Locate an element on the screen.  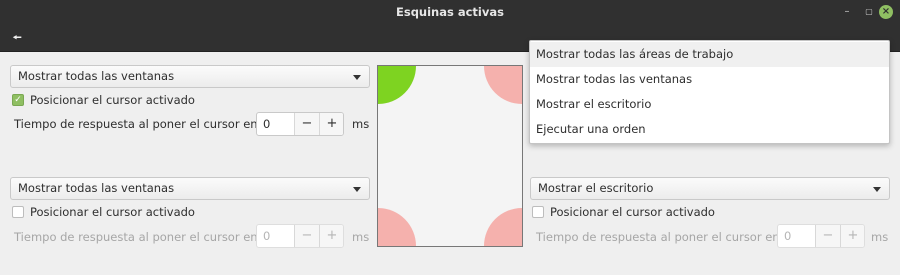
bottom-right-cursor-label: Posicionar el cursor activado is located at coordinates (632, 212).